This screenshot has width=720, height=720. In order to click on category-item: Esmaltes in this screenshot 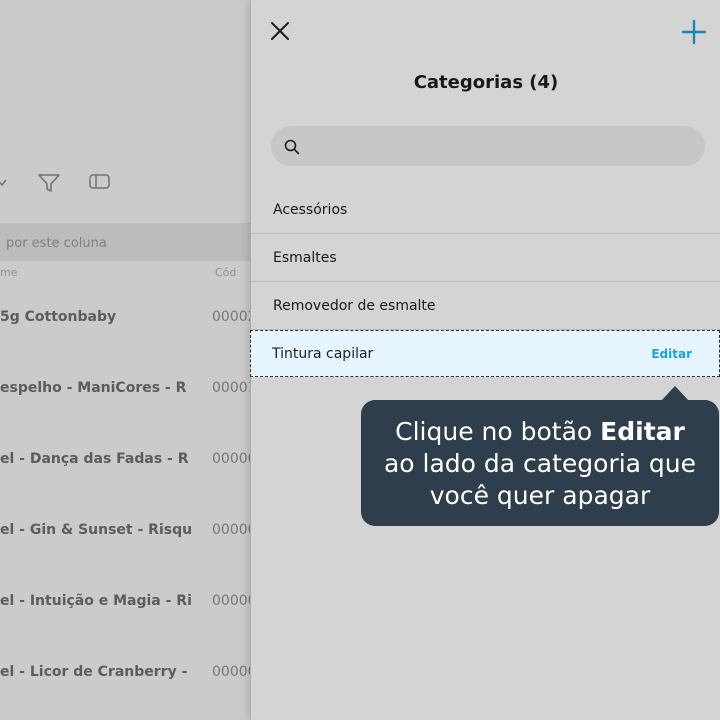, I will do `click(485, 258)`.